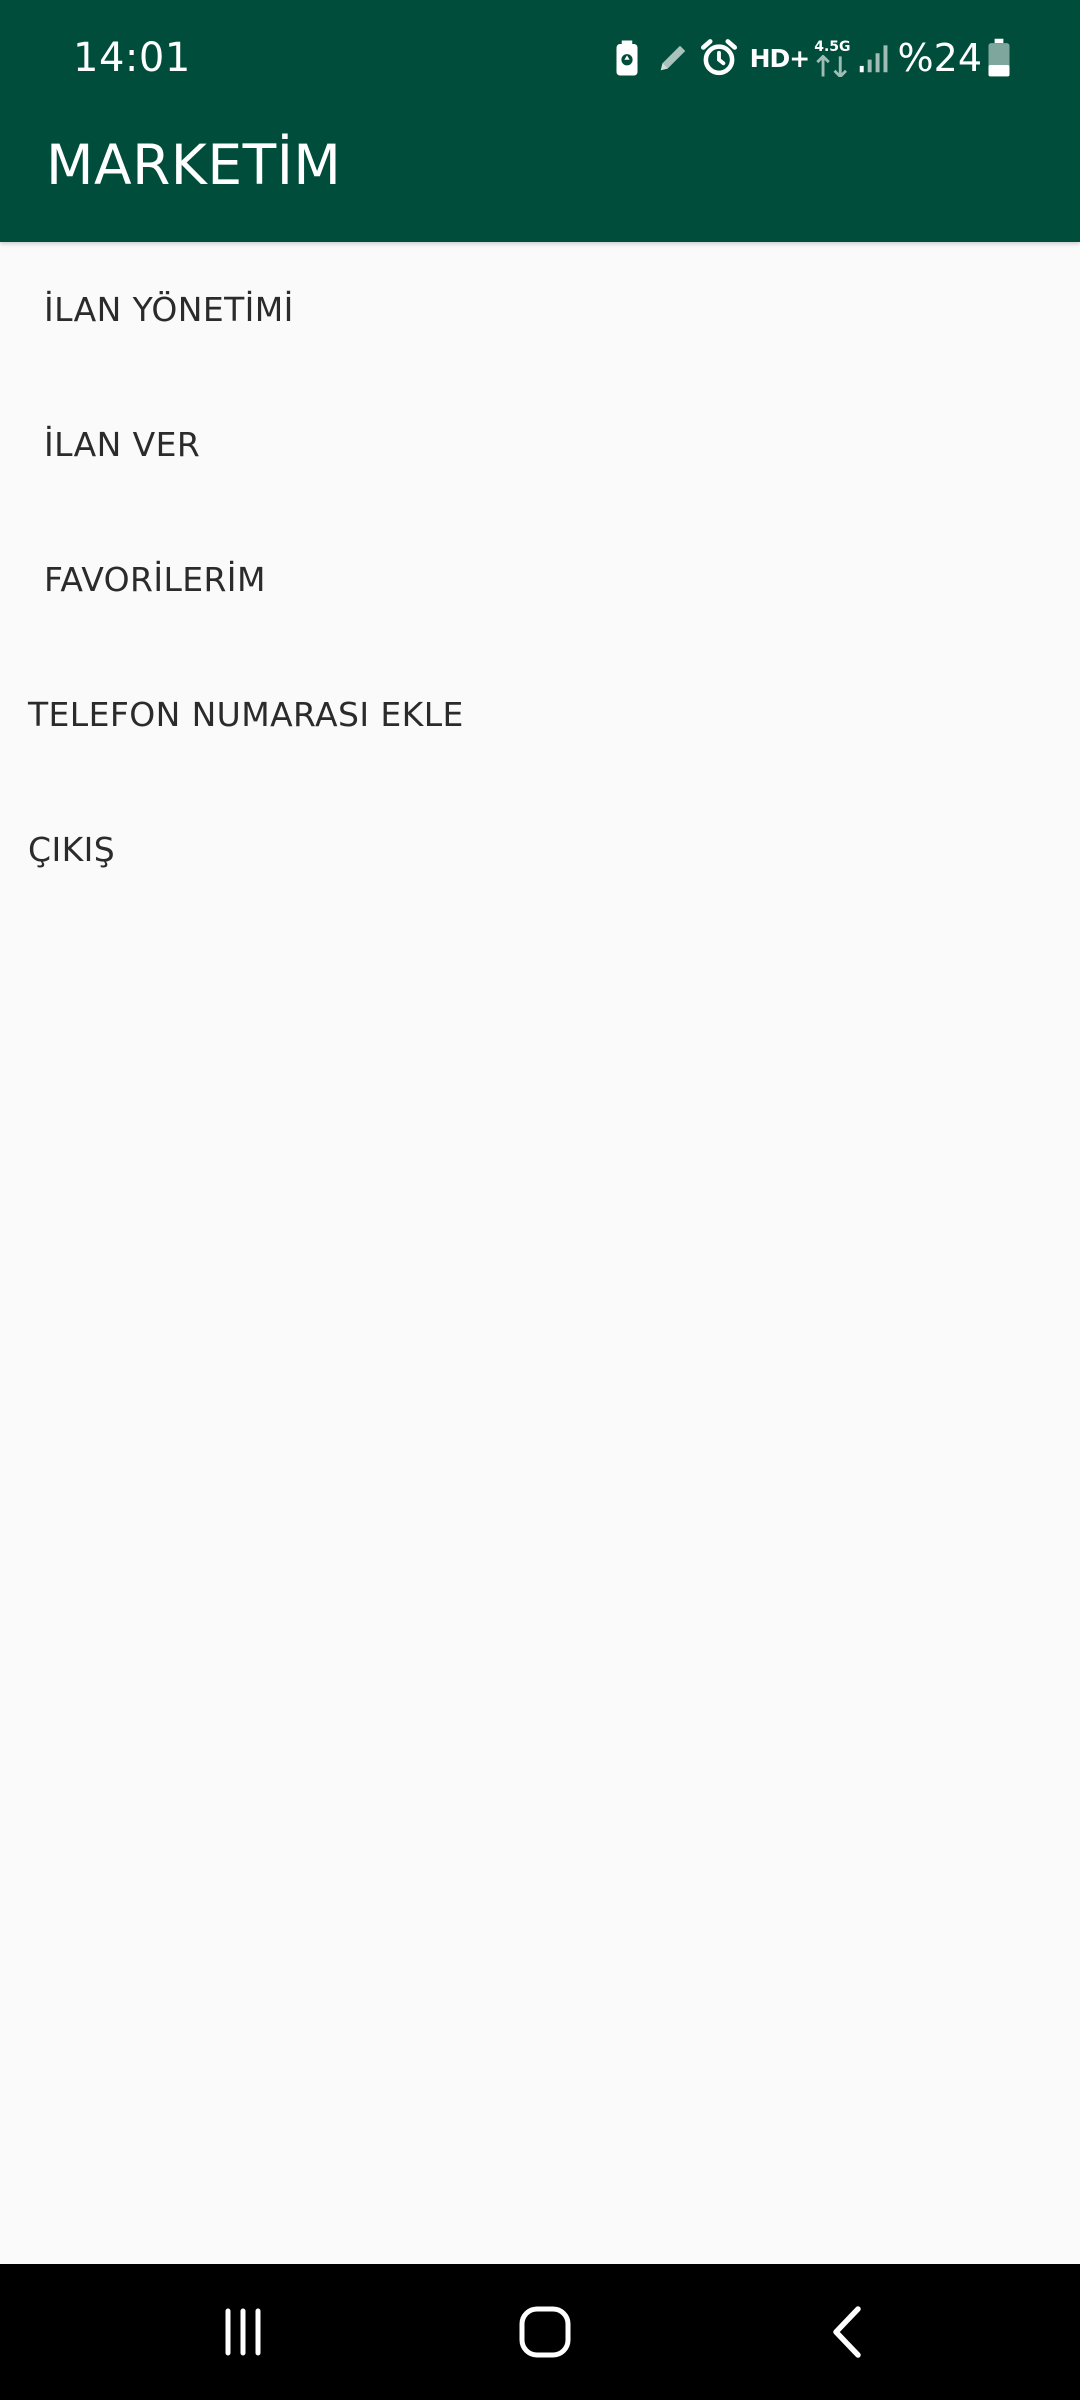 This screenshot has width=1080, height=2400. Describe the element at coordinates (540, 714) in the screenshot. I see `menu-item-telefon-numarasi-ekle: TELEFON NUMARASI EKLE` at that location.